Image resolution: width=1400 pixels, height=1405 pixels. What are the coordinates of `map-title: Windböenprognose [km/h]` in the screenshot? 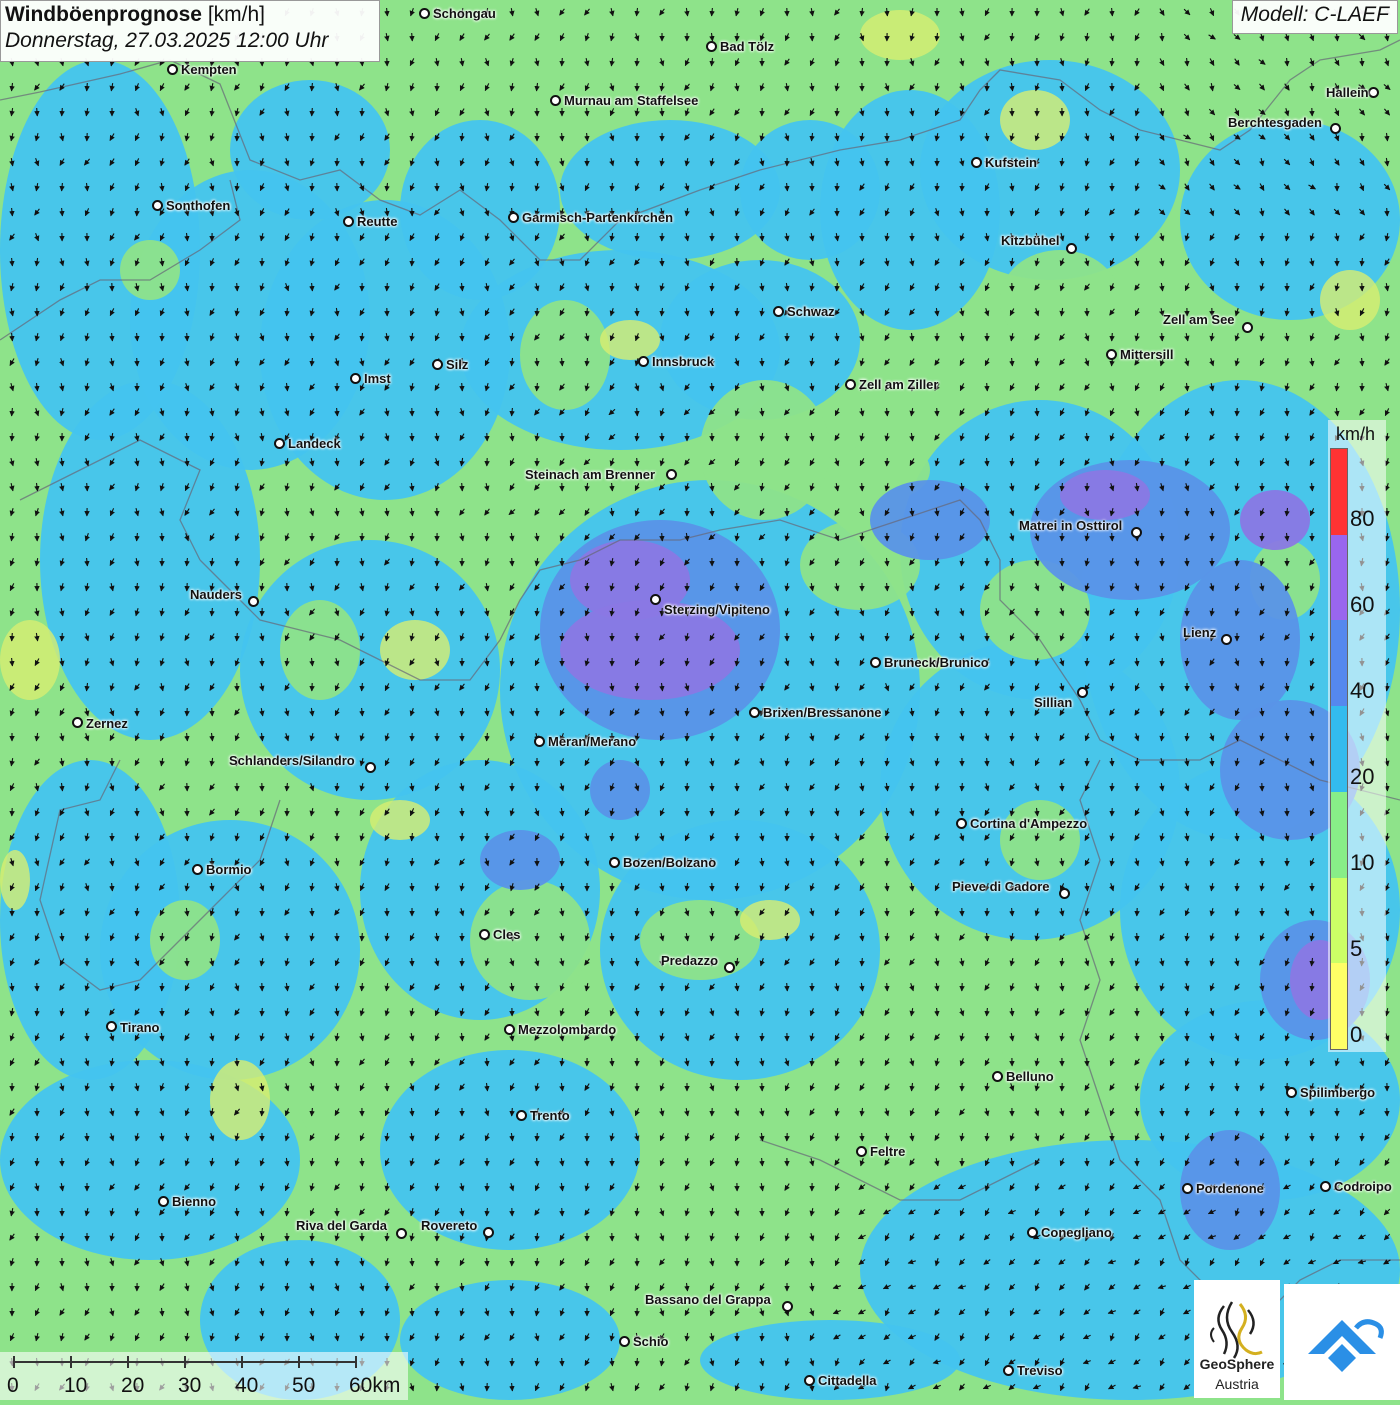 It's located at (190, 15).